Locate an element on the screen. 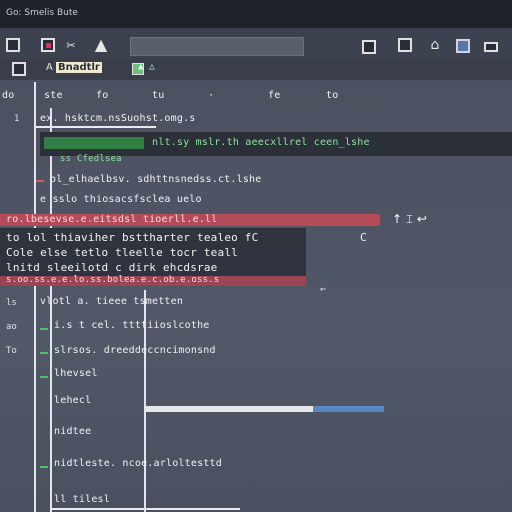 Image resolution: width=512 pixels, height=512 pixels. token-4: · is located at coordinates (211, 95).